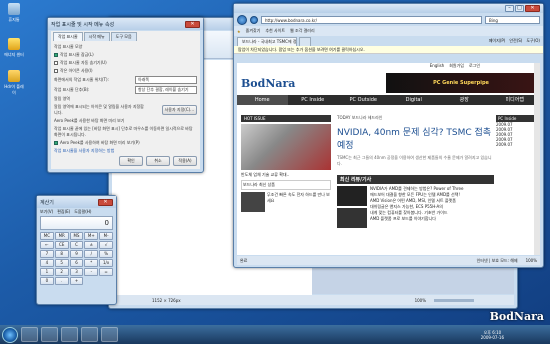 Image resolution: width=550 pixels, height=344 pixels. I want to click on fav-item-2: 웹 조각 갤러리, so click(302, 31).